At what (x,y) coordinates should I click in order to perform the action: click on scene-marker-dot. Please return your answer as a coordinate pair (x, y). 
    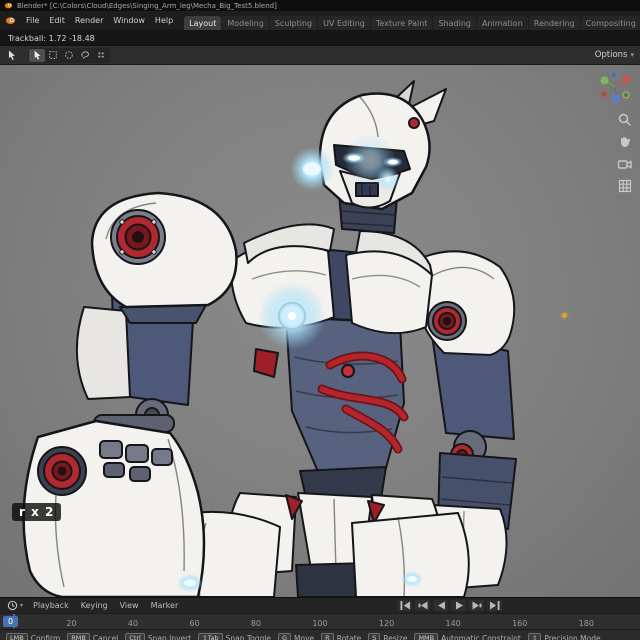
    Looking at the image, I should click on (564, 315).